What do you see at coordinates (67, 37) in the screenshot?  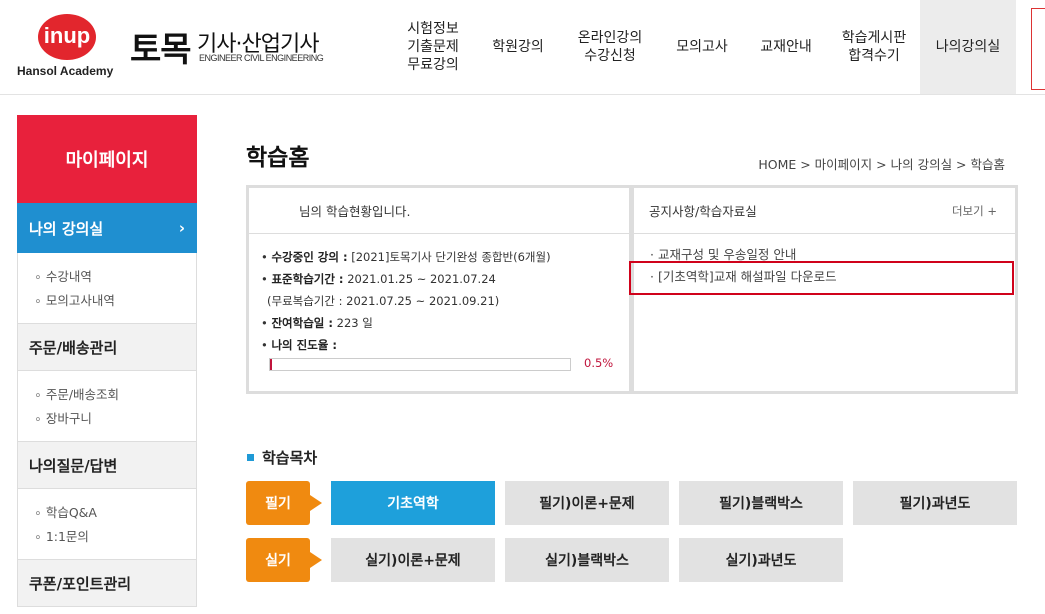 I see `inup-logo: inup` at bounding box center [67, 37].